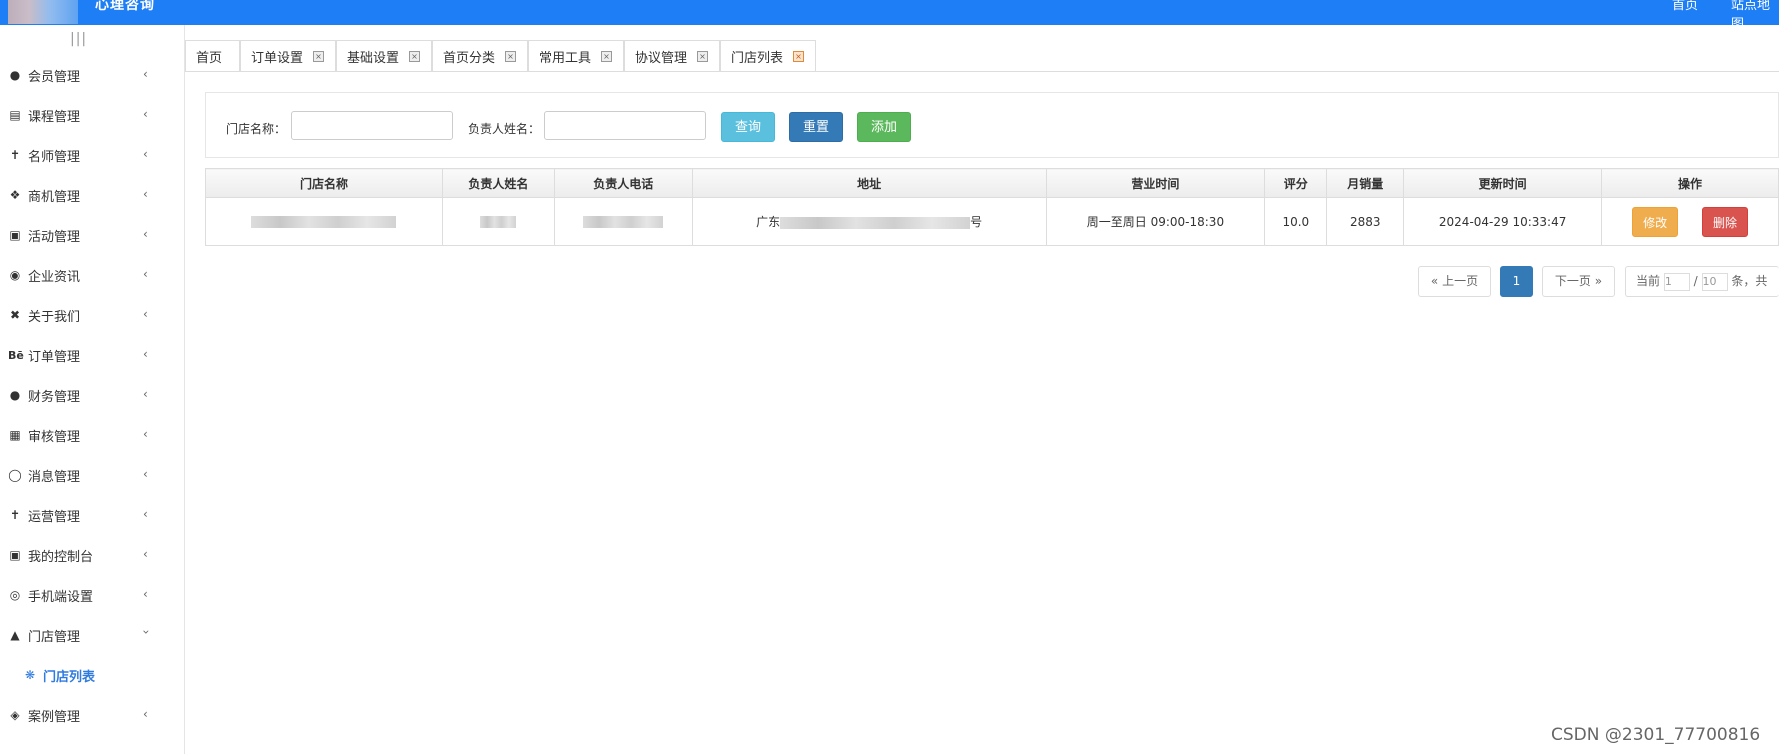  What do you see at coordinates (92, 275) in the screenshot?
I see `sidebar-item-news: ◉ 企业资讯 ‹` at bounding box center [92, 275].